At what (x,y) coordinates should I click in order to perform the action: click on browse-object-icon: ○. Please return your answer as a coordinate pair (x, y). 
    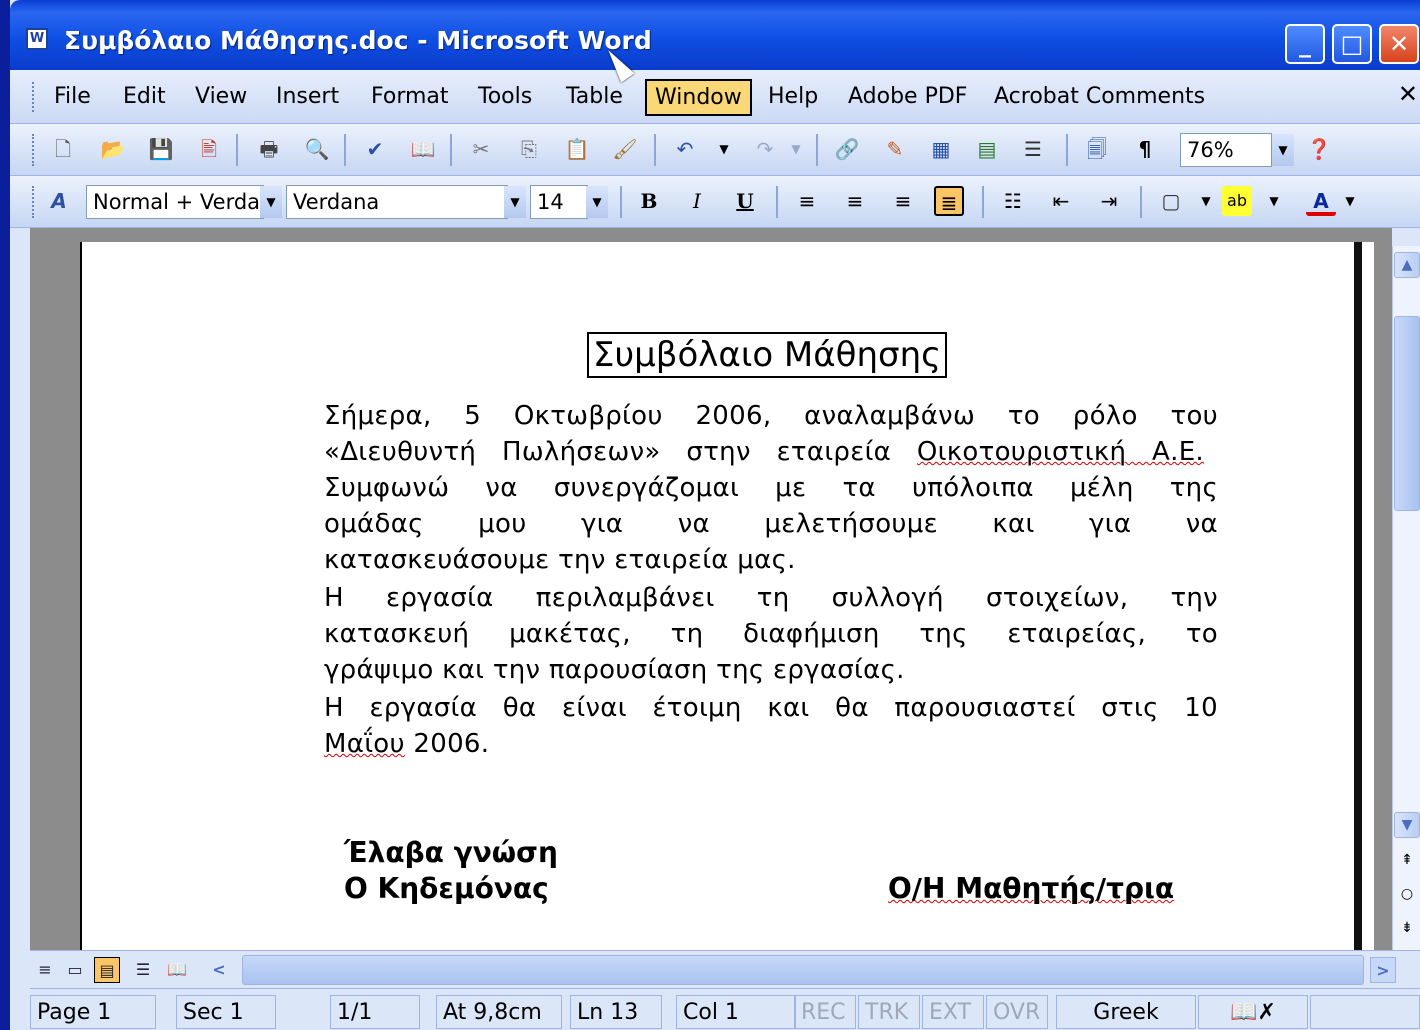
    Looking at the image, I should click on (1407, 895).